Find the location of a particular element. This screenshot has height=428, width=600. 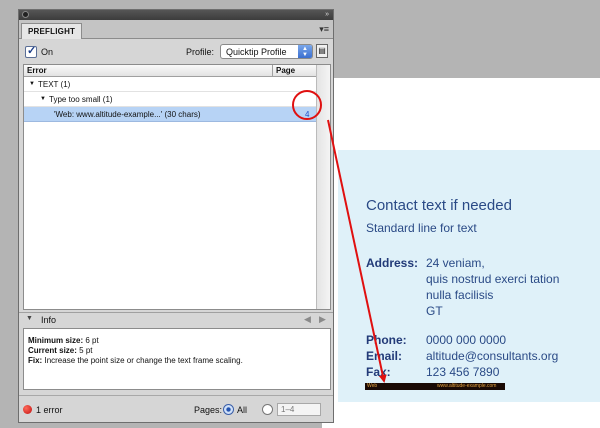

min-size-value: 6 pt is located at coordinates (92, 340).